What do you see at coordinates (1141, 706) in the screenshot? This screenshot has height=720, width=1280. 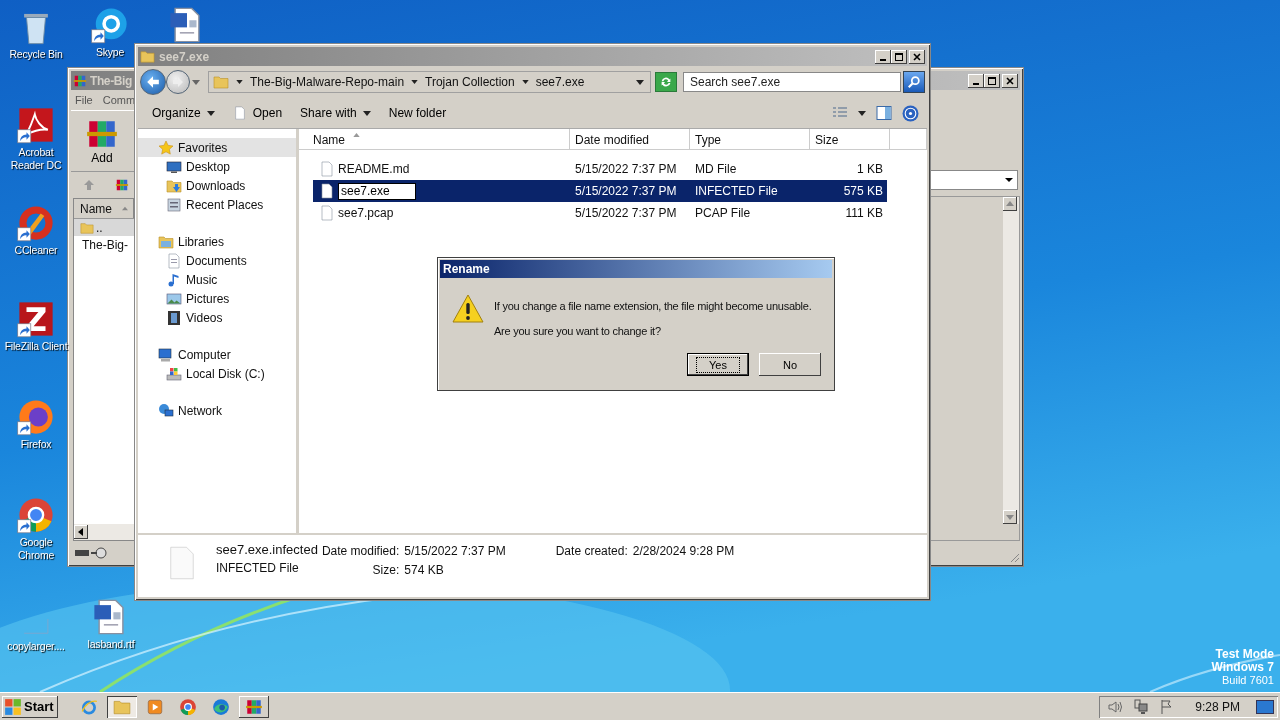 I see `network-icon` at bounding box center [1141, 706].